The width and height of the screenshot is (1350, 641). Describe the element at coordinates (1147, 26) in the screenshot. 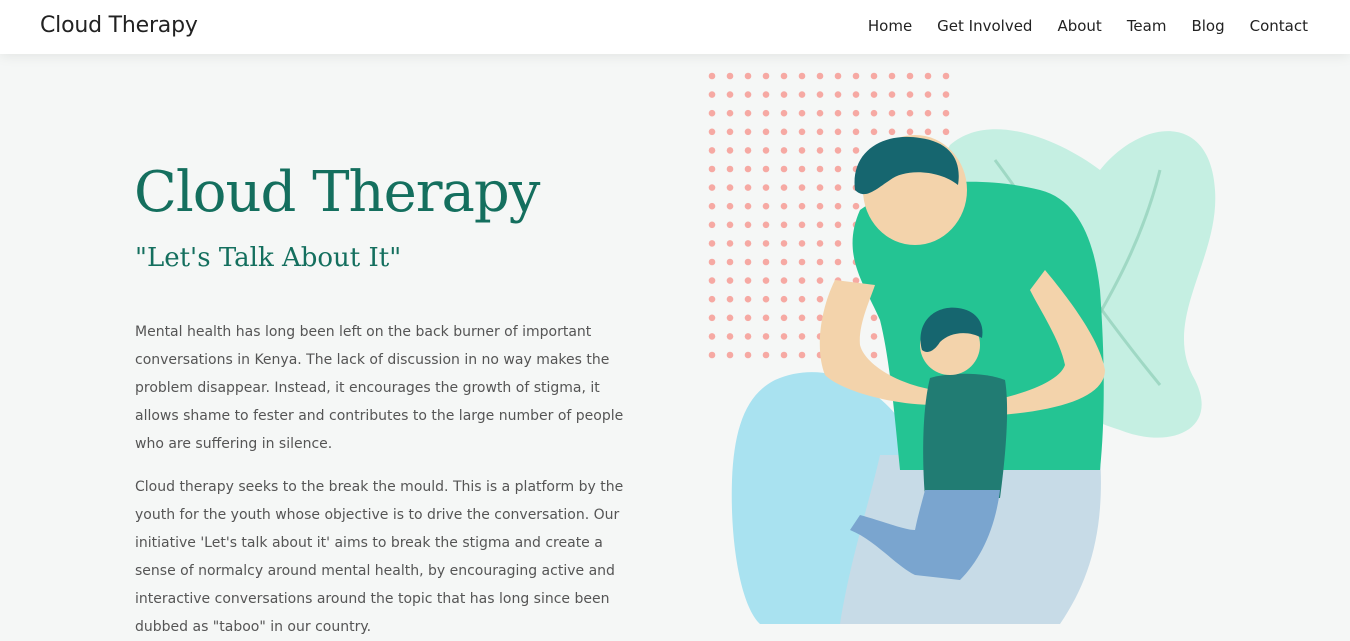

I see `nav-link-team: Team` at that location.